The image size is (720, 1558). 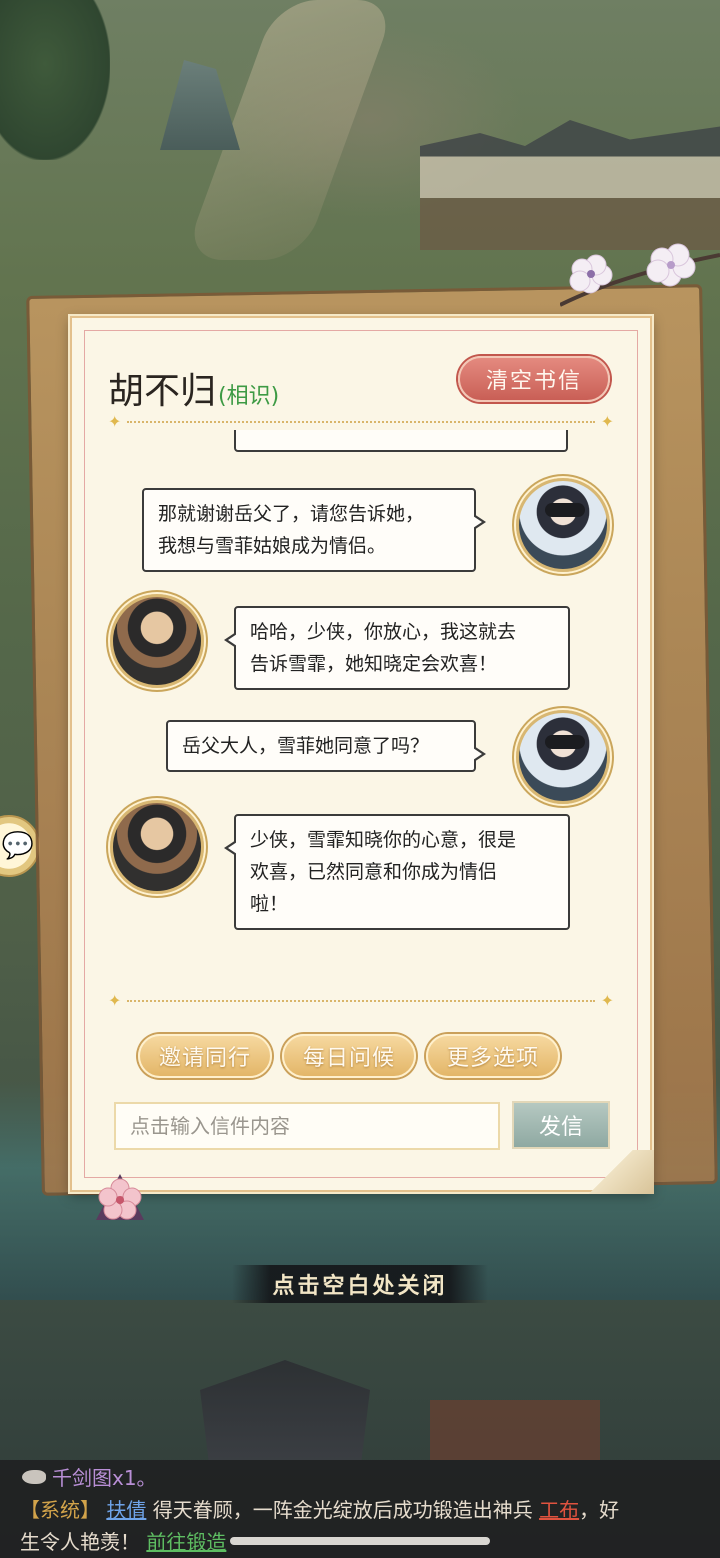 I want to click on relation-status: (相识), so click(x=249, y=396).